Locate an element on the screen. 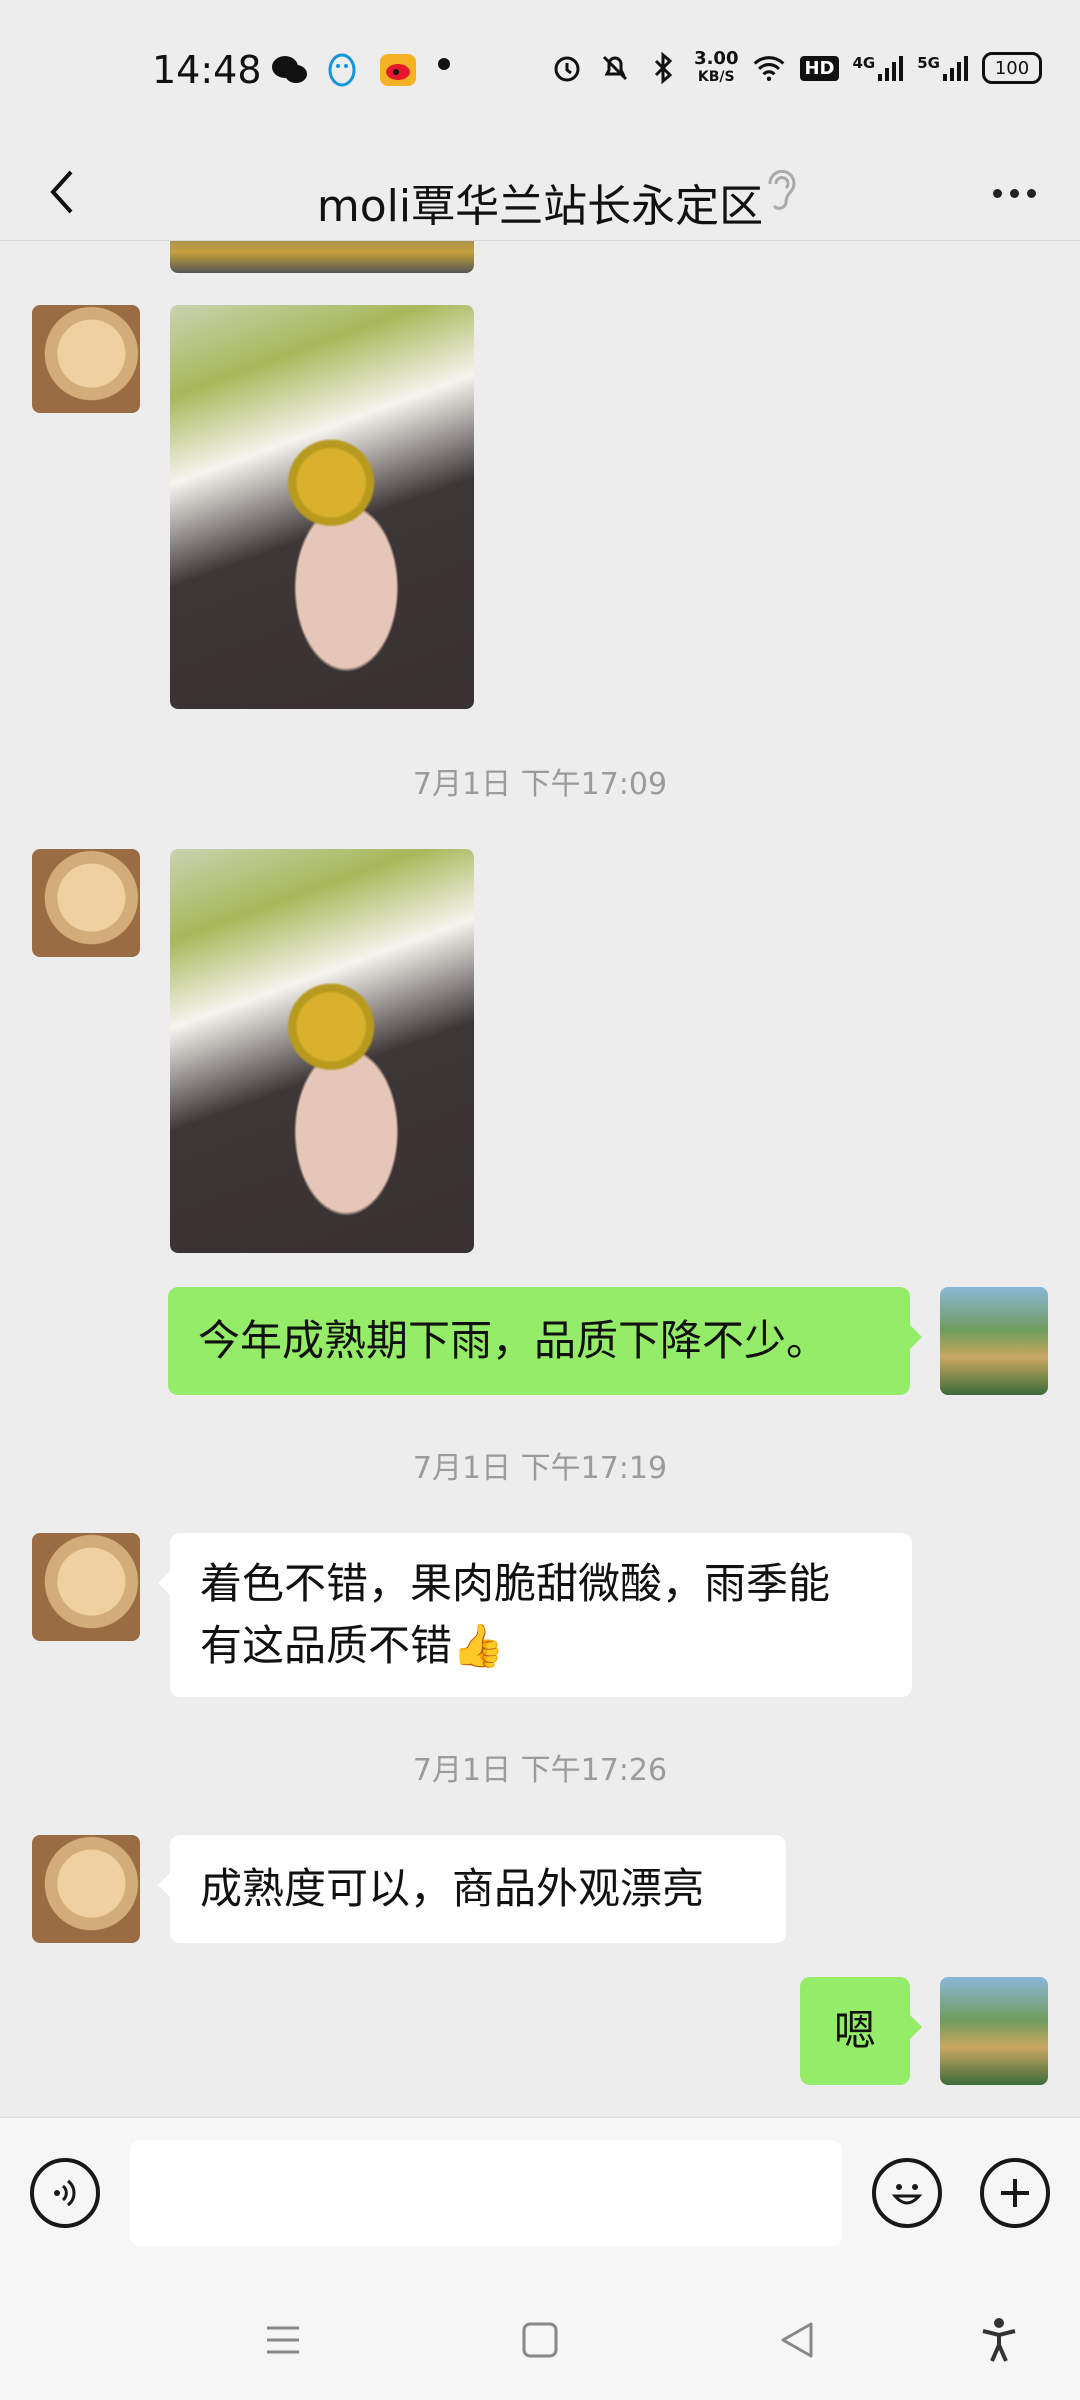 The width and height of the screenshot is (1080, 2400). message-timestamp: 7月1日 下午17:09 is located at coordinates (540, 784).